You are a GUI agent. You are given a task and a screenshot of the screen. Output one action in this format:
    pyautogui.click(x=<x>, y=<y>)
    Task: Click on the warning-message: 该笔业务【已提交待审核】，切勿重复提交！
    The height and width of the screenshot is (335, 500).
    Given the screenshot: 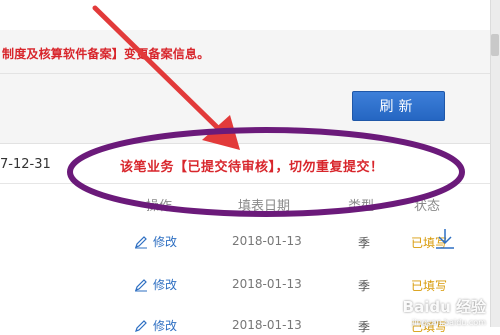 What is the action you would take?
    pyautogui.click(x=252, y=167)
    